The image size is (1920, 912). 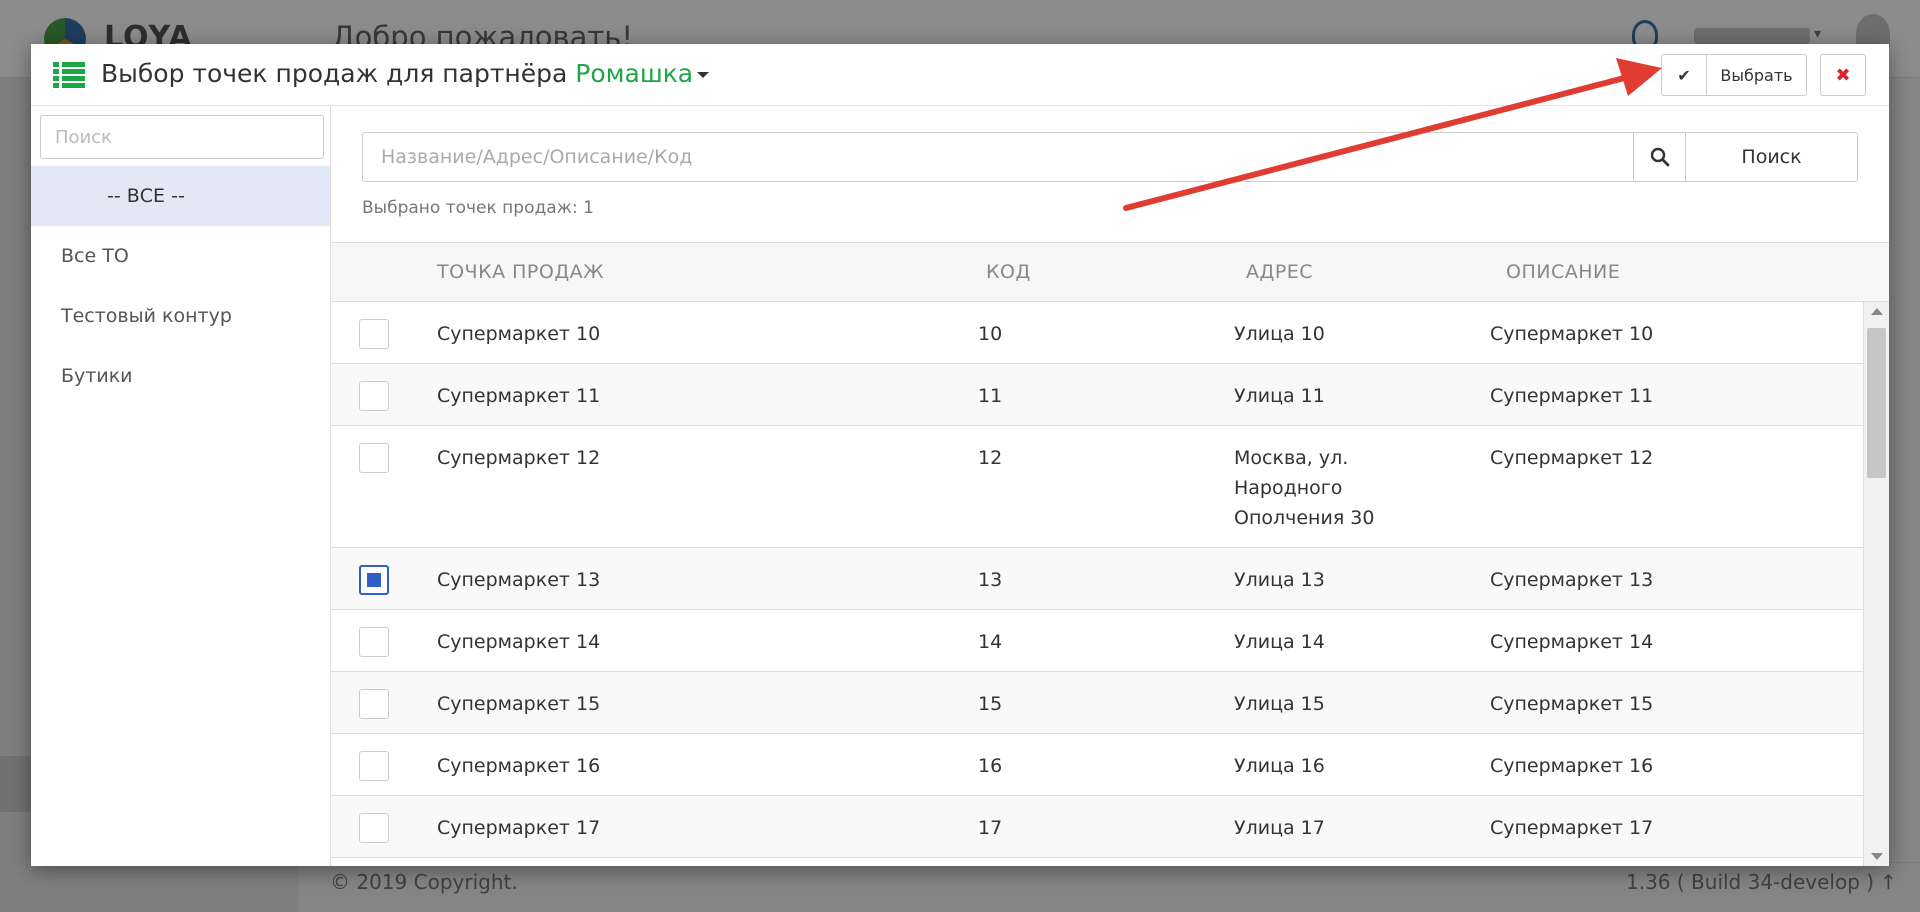 What do you see at coordinates (1876, 403) in the screenshot?
I see `scroll-thumb` at bounding box center [1876, 403].